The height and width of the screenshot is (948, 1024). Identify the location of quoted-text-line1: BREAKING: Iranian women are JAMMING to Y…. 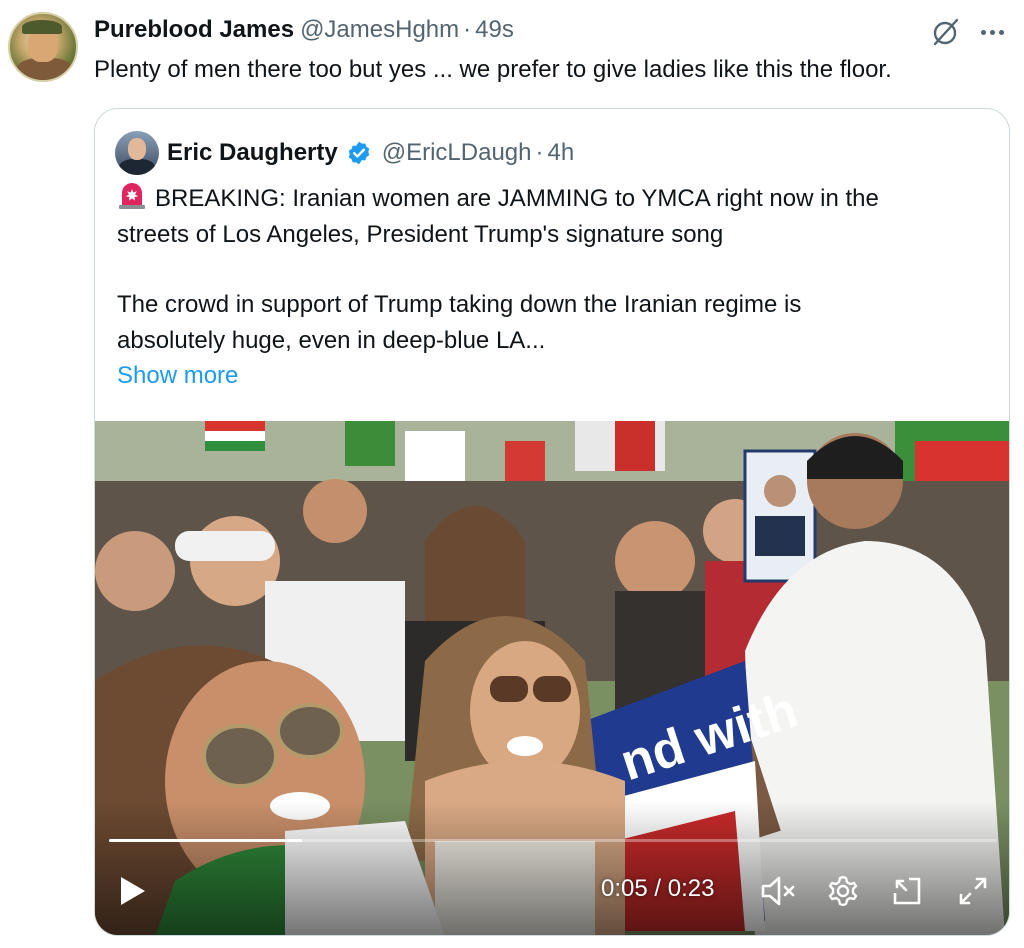
(517, 198).